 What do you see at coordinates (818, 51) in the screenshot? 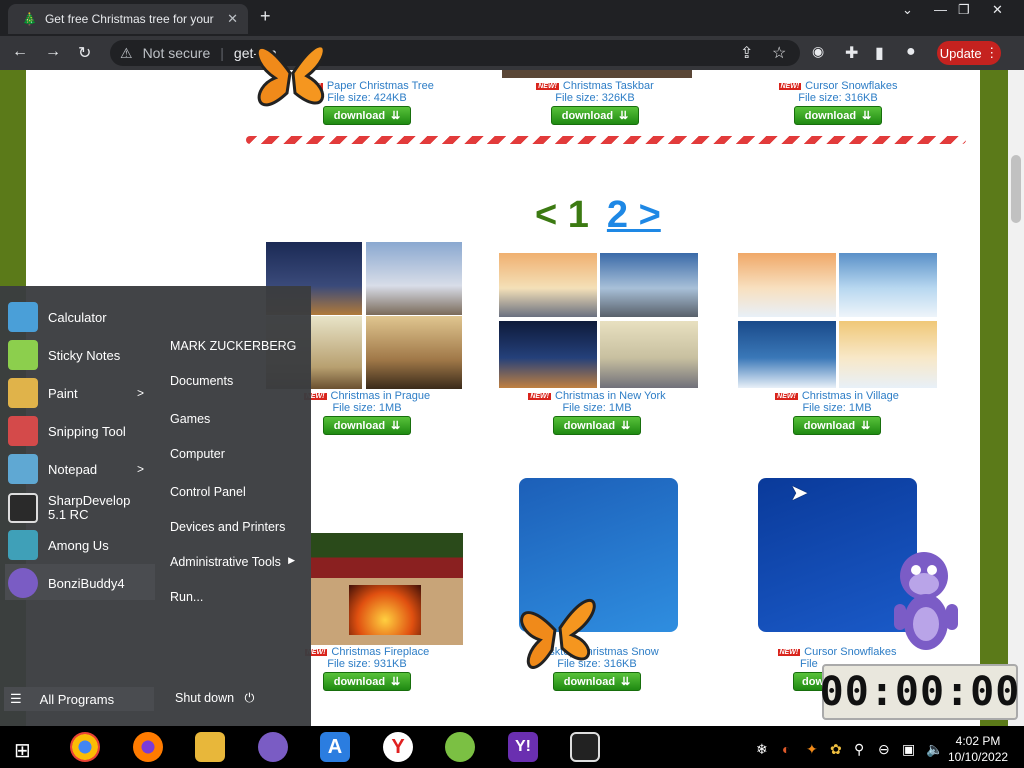
I see `extension-flag-icon: ◉` at bounding box center [818, 51].